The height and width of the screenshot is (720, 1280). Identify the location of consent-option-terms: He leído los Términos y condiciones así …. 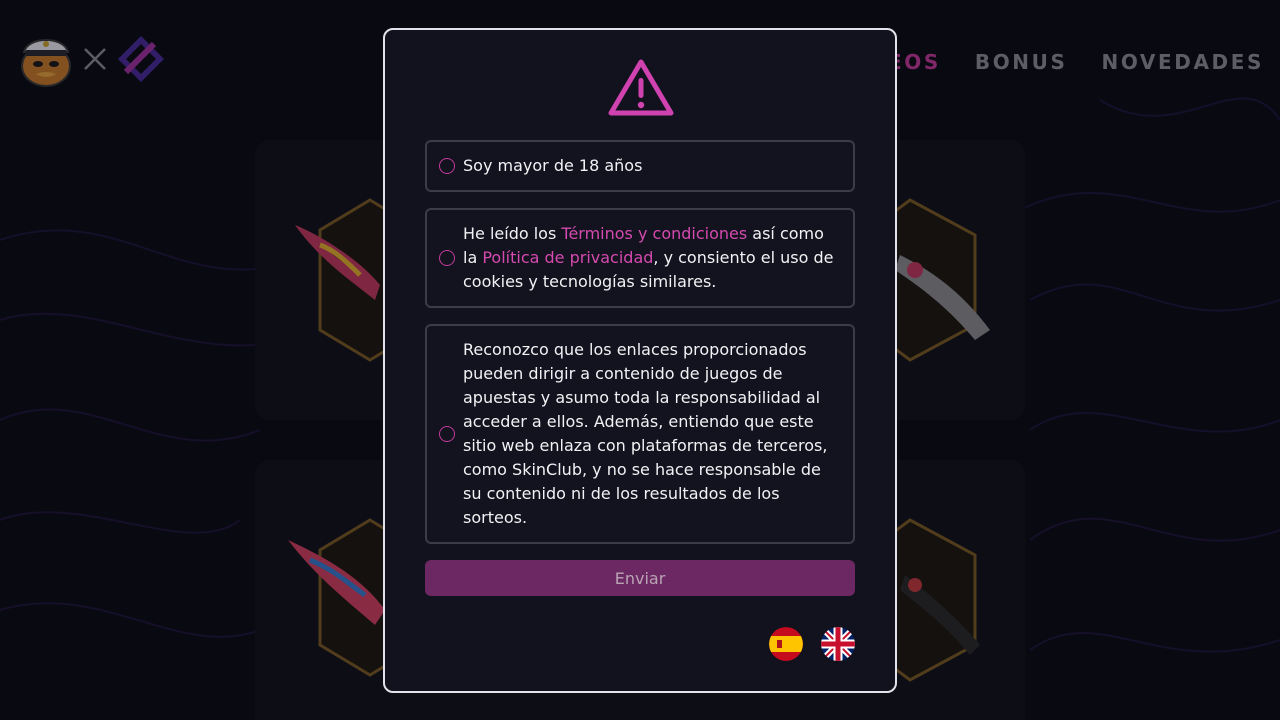
(640, 258).